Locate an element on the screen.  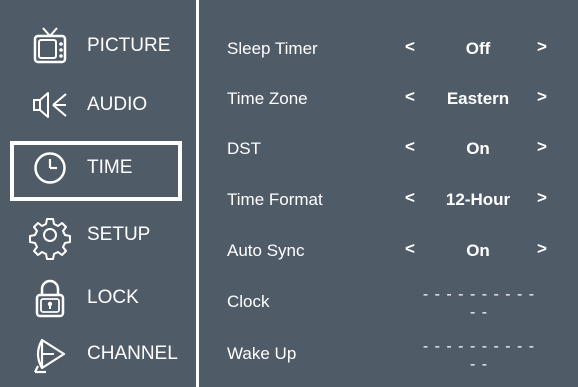
menu-item-label: PICTURE is located at coordinates (129, 45).